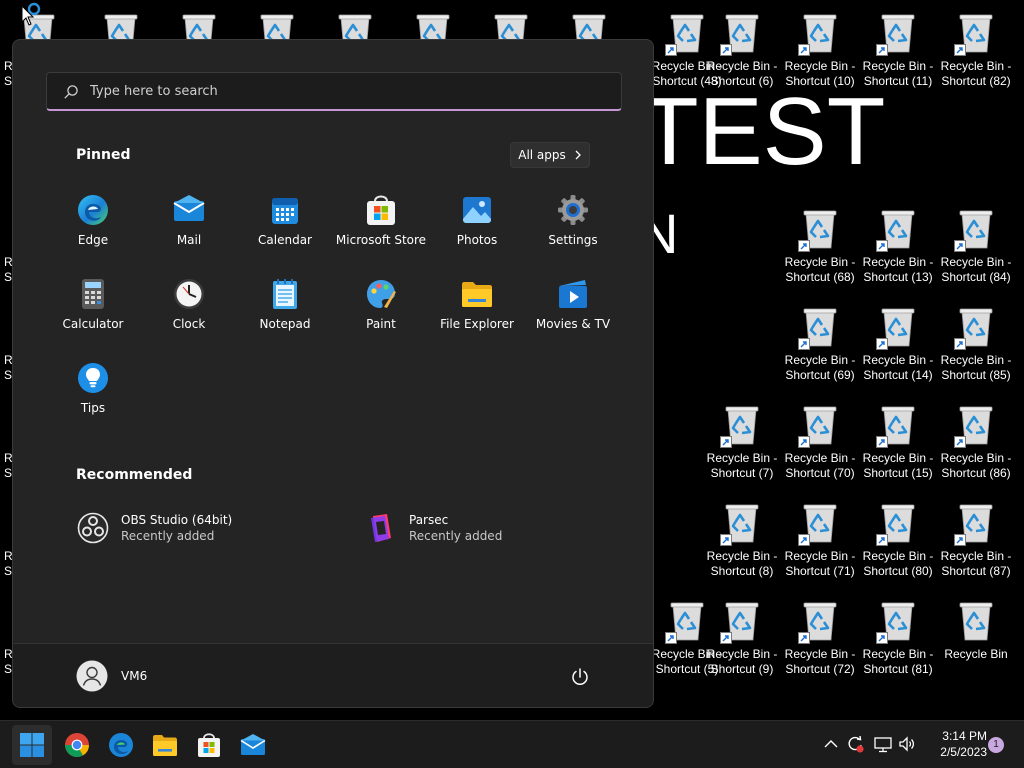 This screenshot has width=1024, height=768. I want to click on recommended-item-parsec: Parsec Recently added, so click(433, 528).